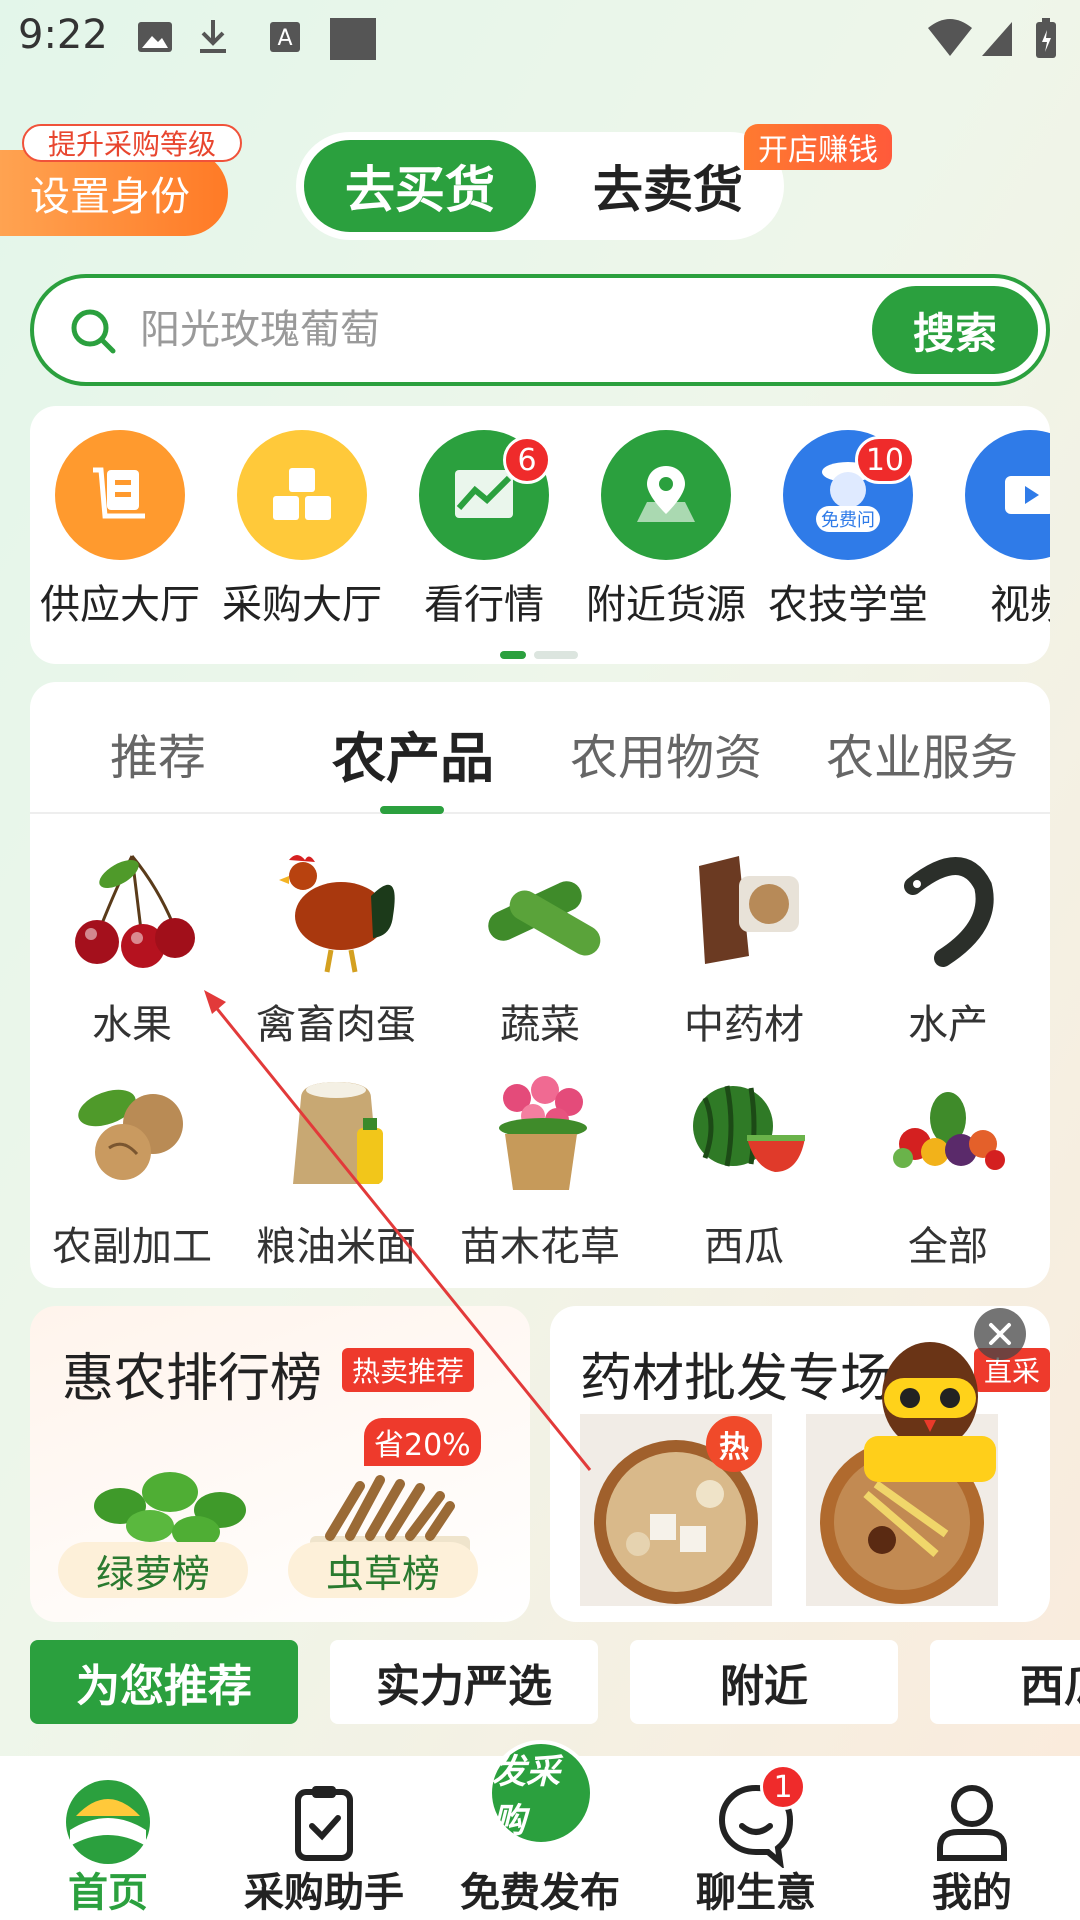 The image size is (1080, 1920). What do you see at coordinates (192, 1379) in the screenshot?
I see `ranking-title: 惠农排行榜` at bounding box center [192, 1379].